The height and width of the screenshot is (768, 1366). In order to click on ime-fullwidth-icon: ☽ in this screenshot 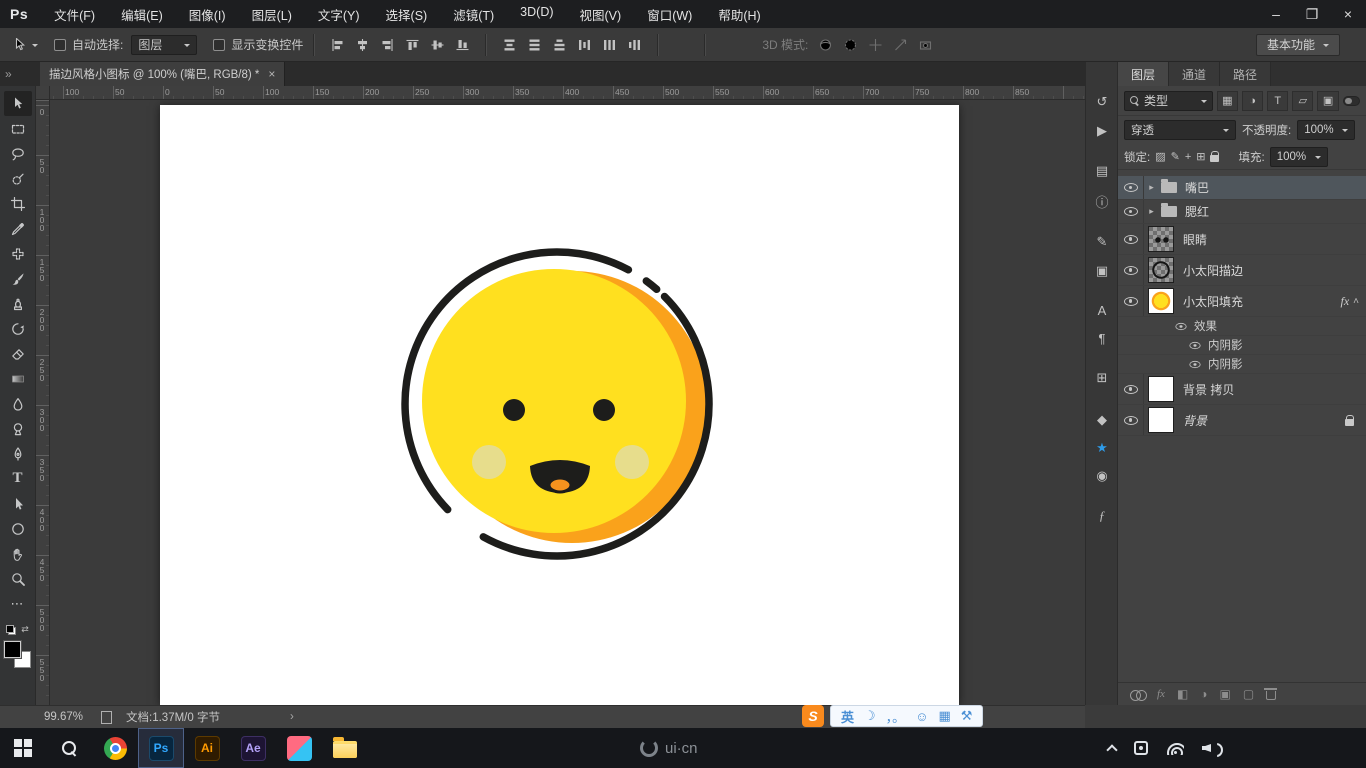, I will do `click(870, 716)`.